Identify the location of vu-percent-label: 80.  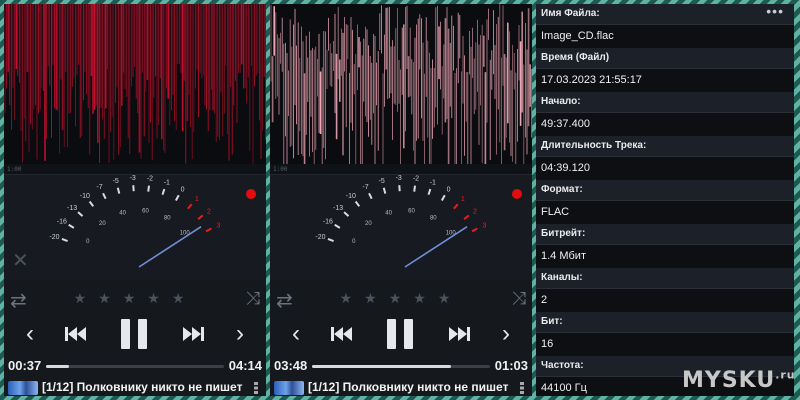
(167, 218).